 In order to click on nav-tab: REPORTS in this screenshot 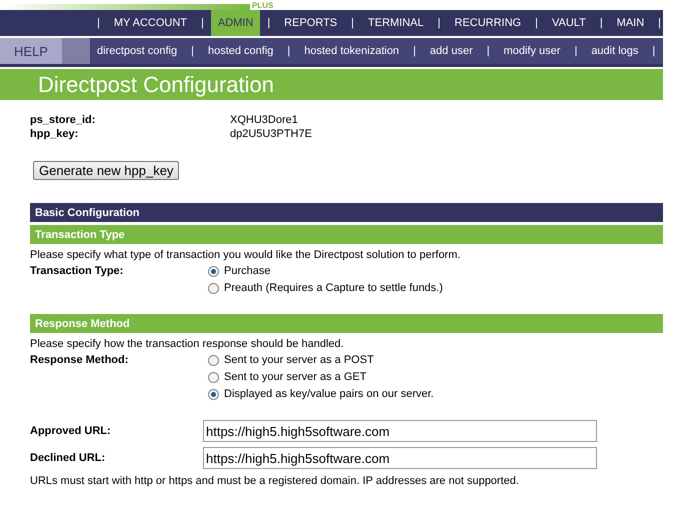, I will do `click(310, 23)`.